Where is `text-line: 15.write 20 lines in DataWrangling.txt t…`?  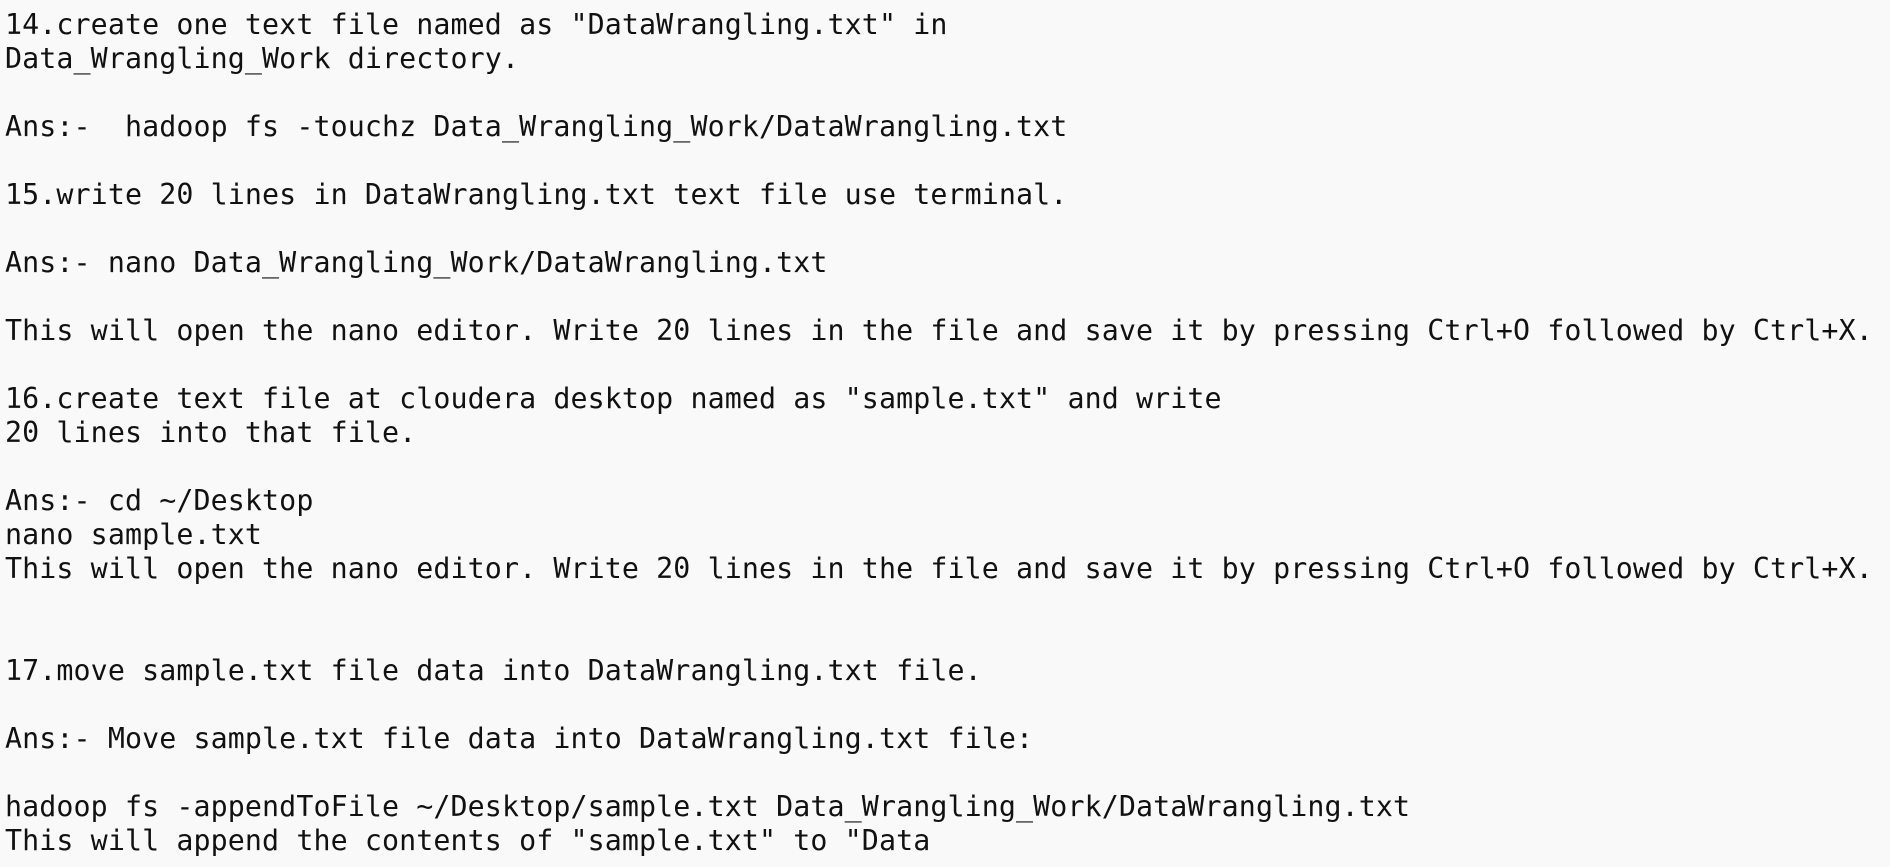
text-line: 15.write 20 lines in DataWrangling.txt t… is located at coordinates (536, 194).